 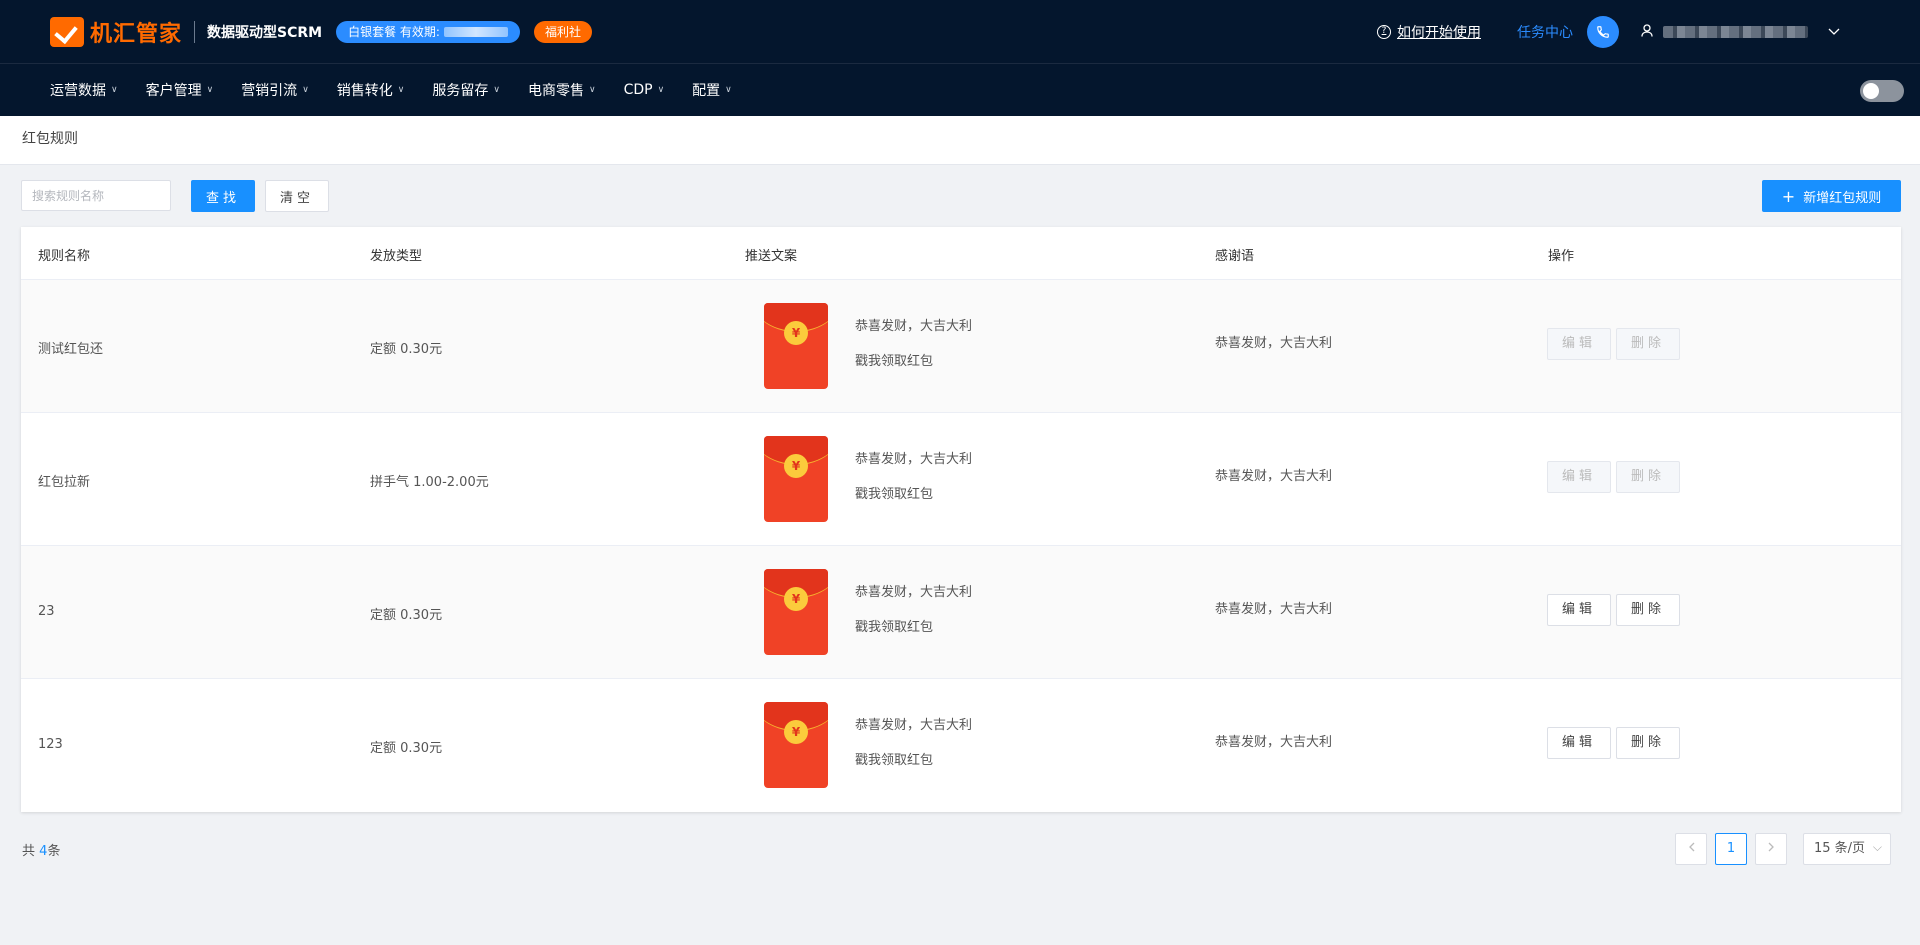 What do you see at coordinates (67, 31) in the screenshot?
I see `logo-icon` at bounding box center [67, 31].